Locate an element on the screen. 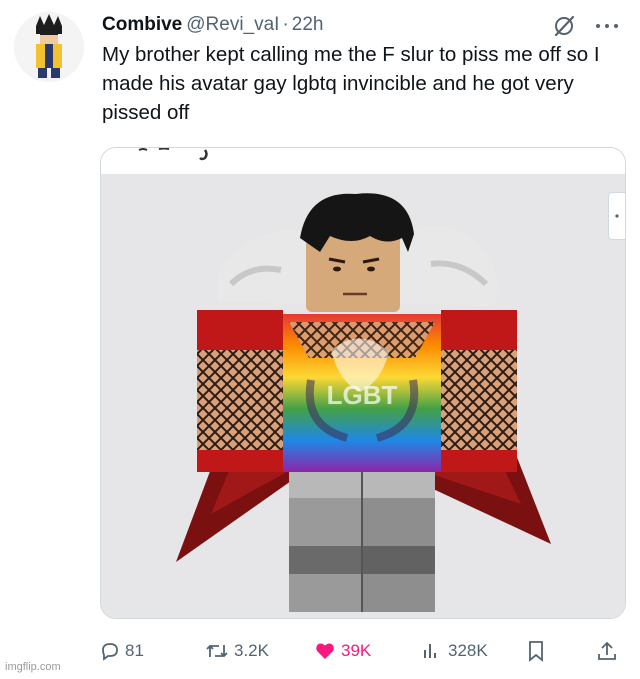 Image resolution: width=640 pixels, height=679 pixels. bookmark-icon is located at coordinates (536, 651).